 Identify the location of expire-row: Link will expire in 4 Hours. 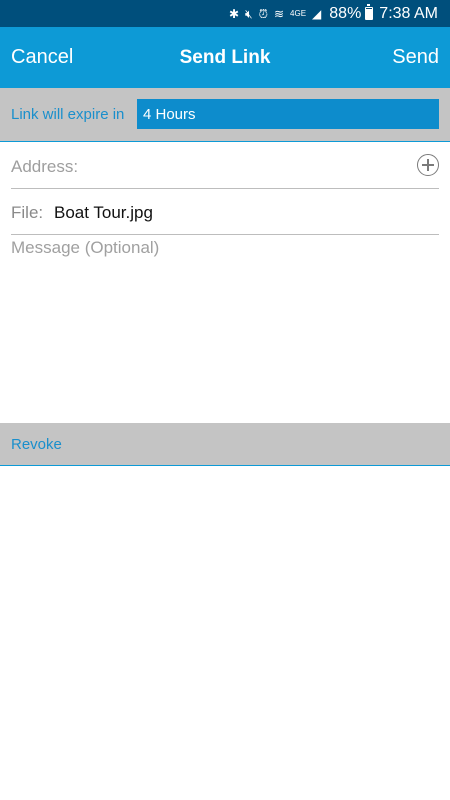
(225, 115).